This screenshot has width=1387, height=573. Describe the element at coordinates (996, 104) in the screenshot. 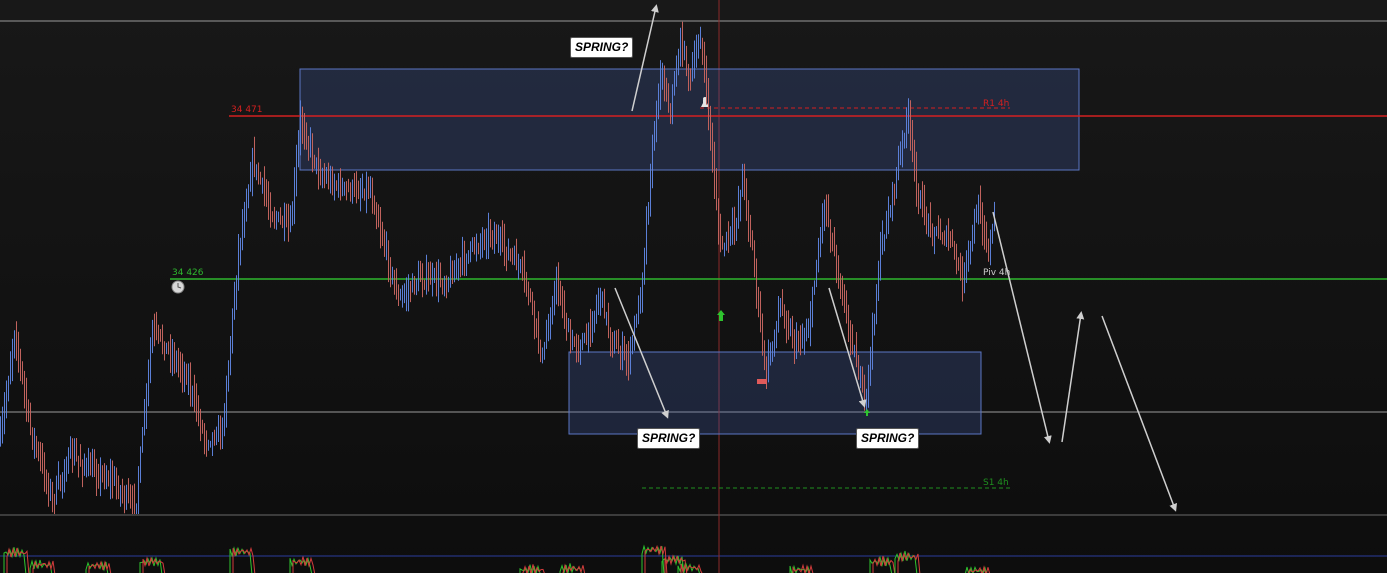

I see `level-name-r1: R1 4h` at that location.